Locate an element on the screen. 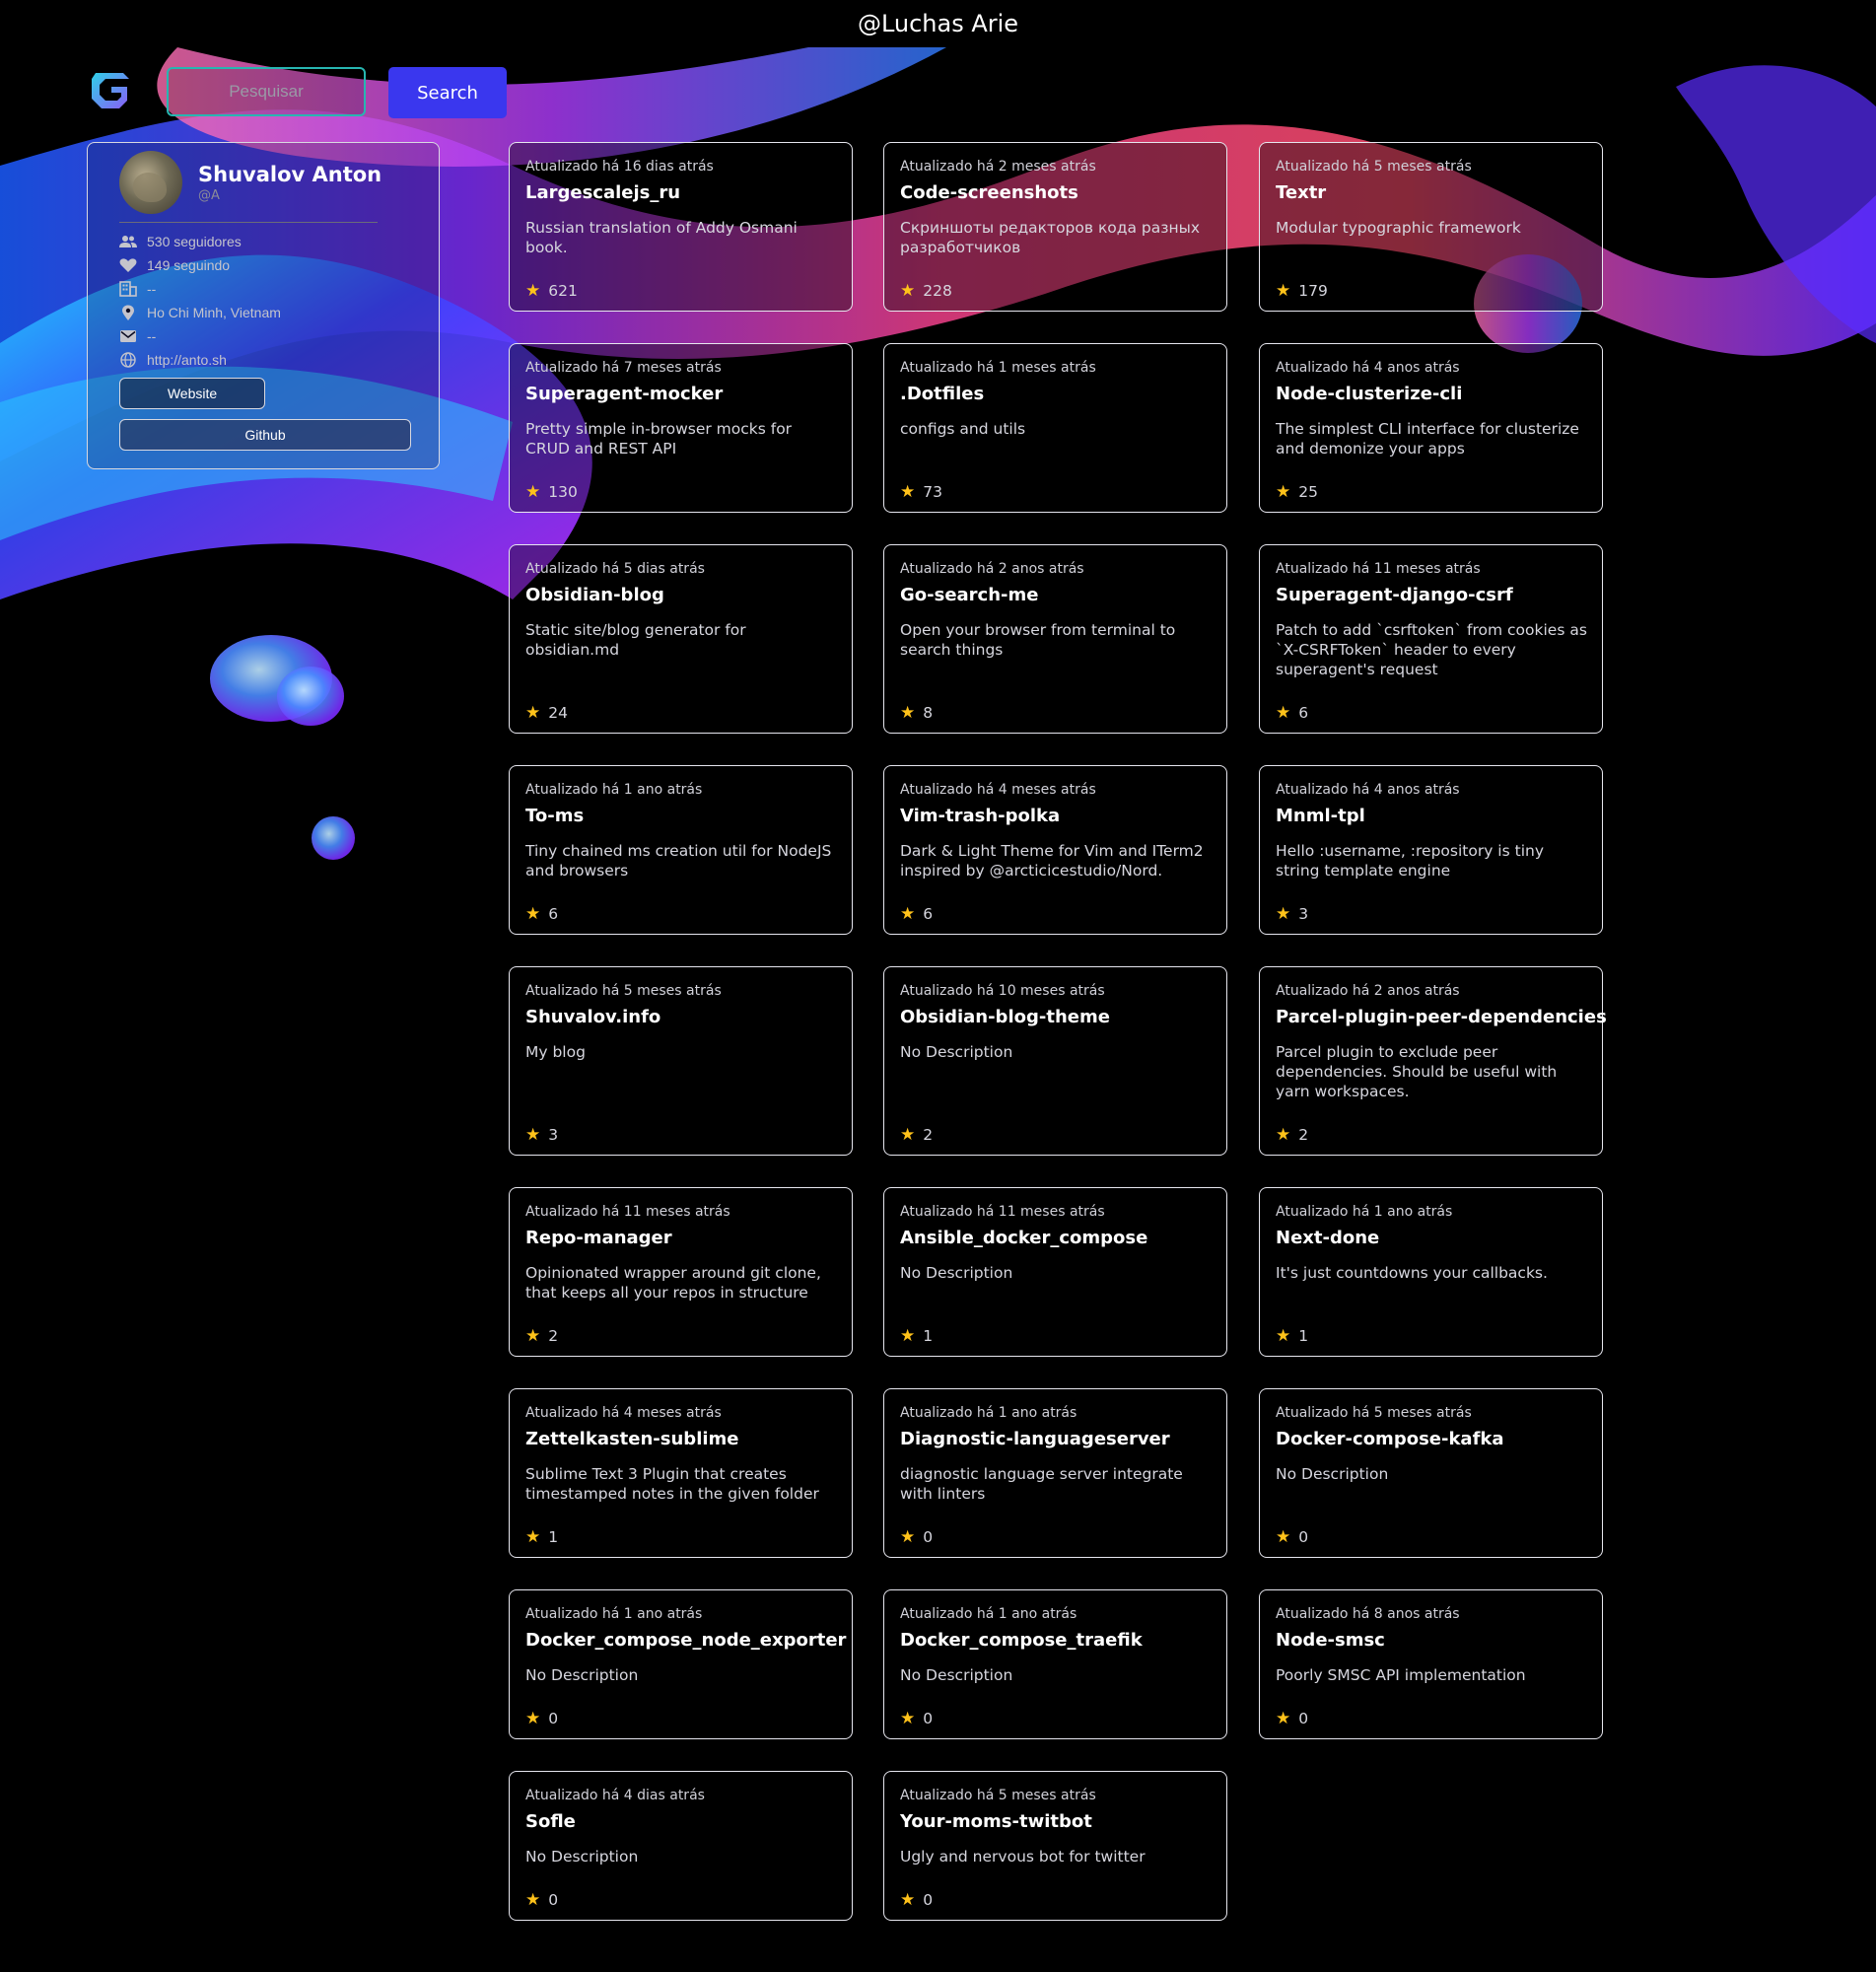 This screenshot has width=1876, height=1972. repo-stars: ★ 228 is located at coordinates (926, 291).